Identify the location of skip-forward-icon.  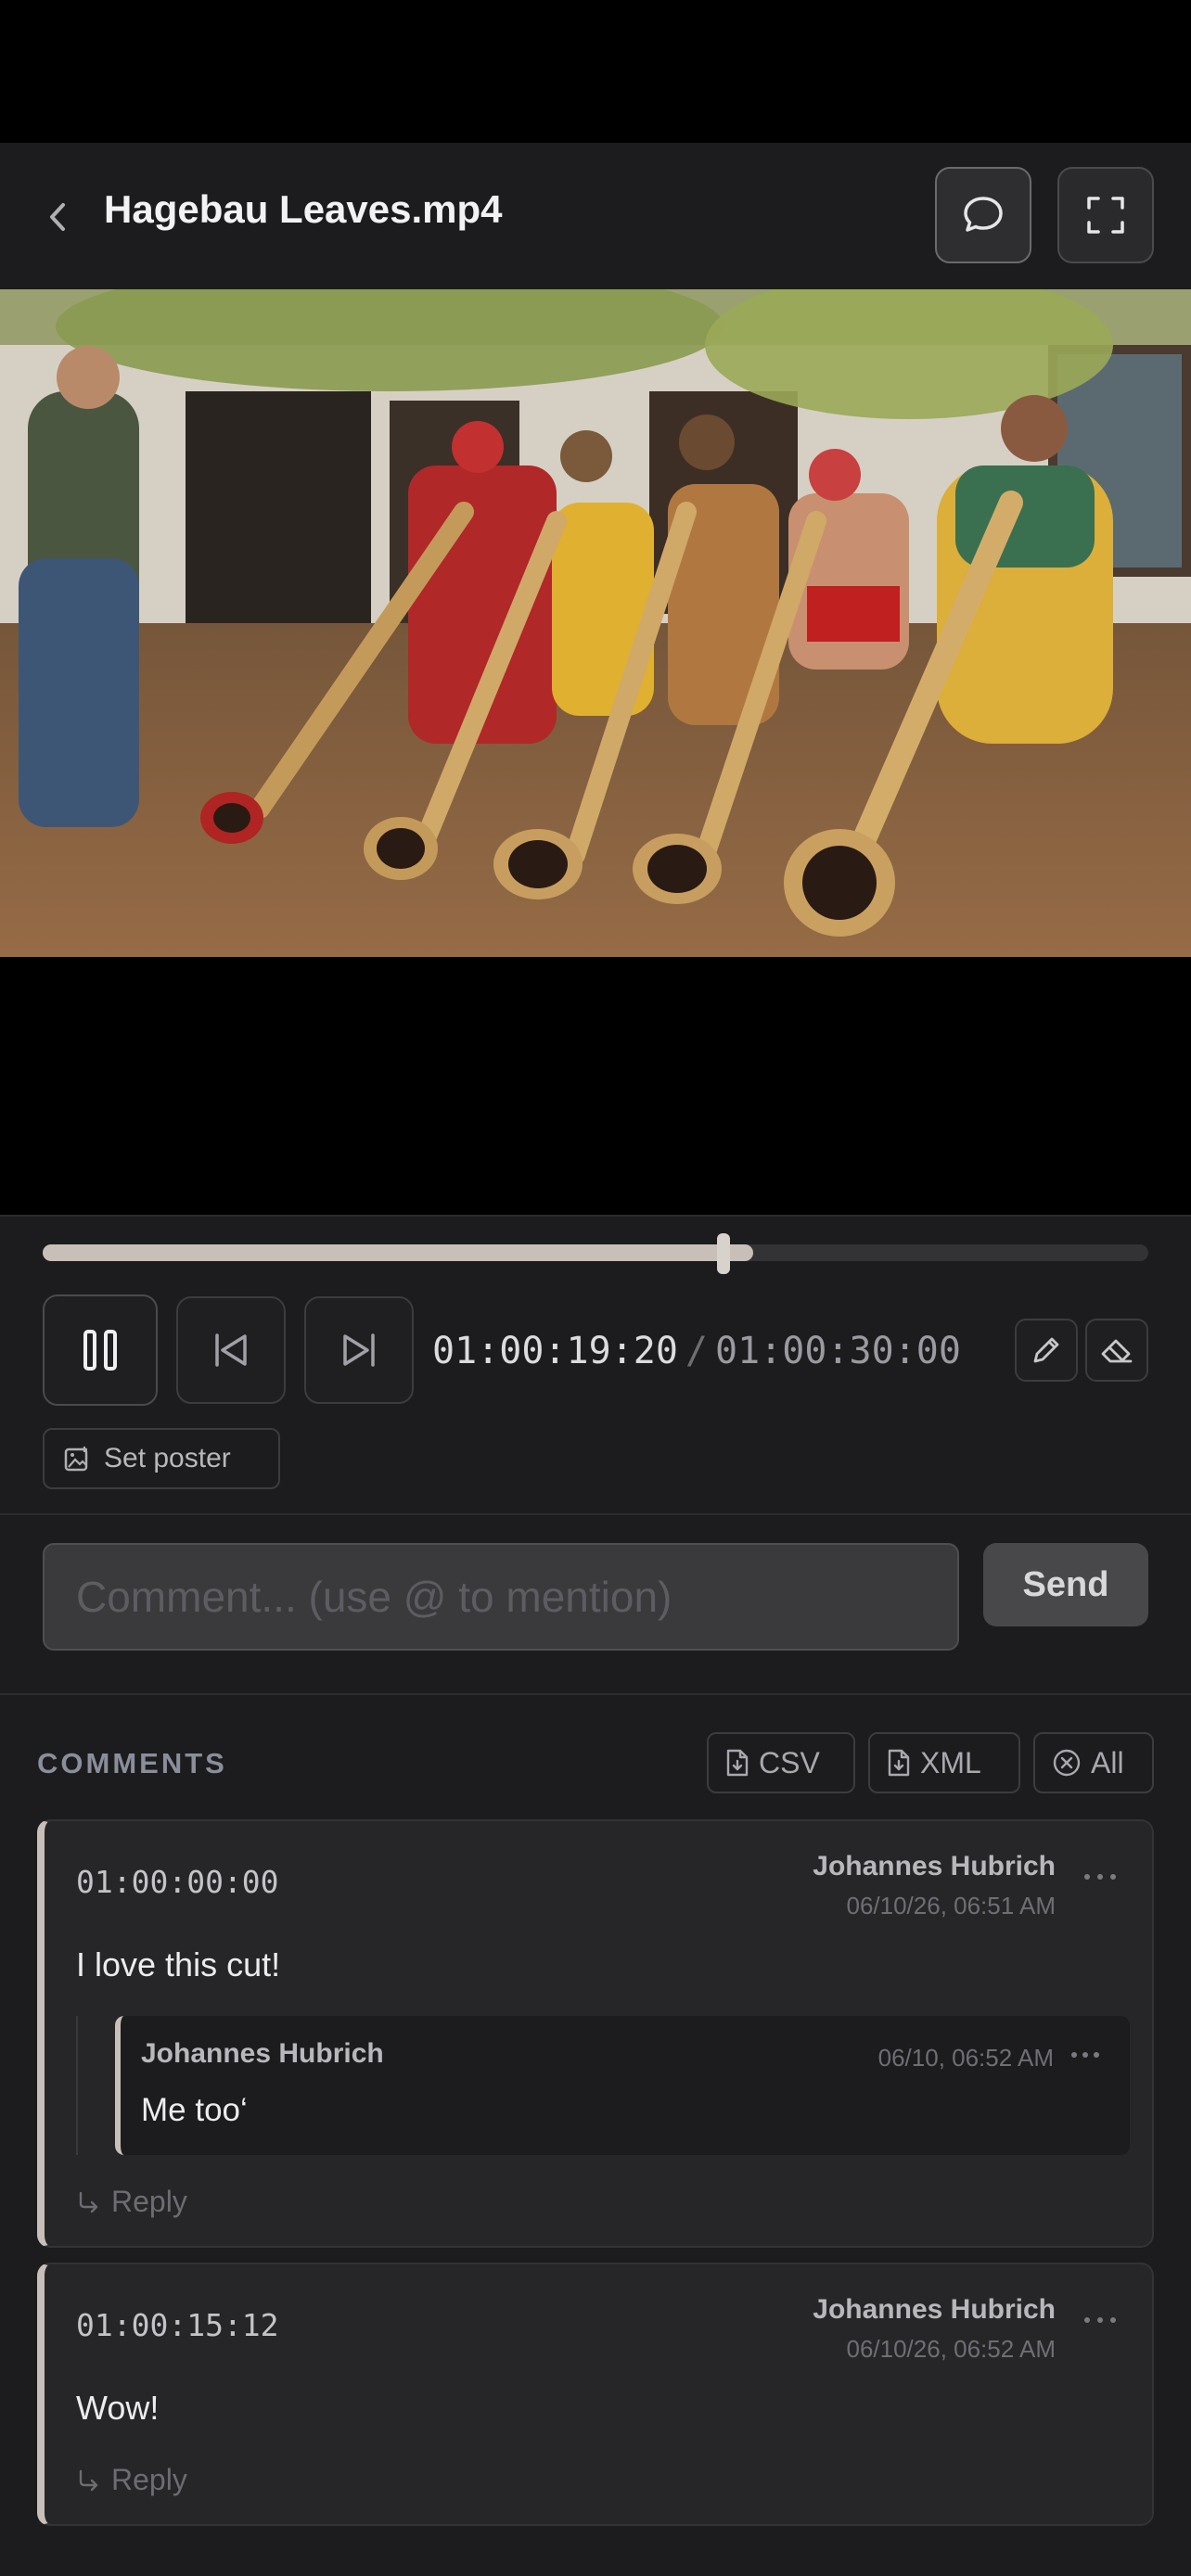
(359, 1350).